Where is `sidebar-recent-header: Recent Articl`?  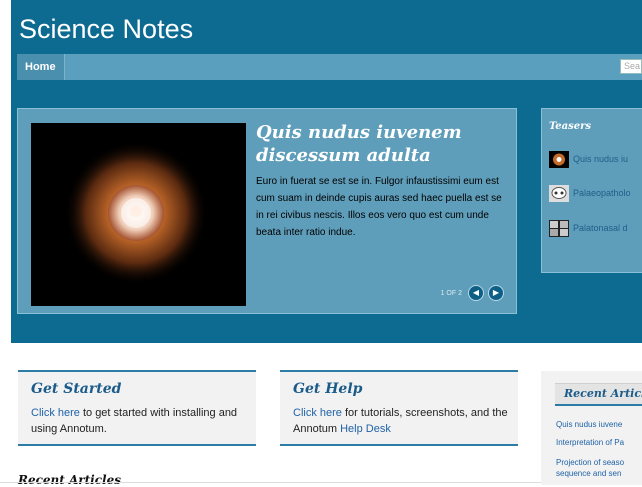 sidebar-recent-header: Recent Articl is located at coordinates (598, 394).